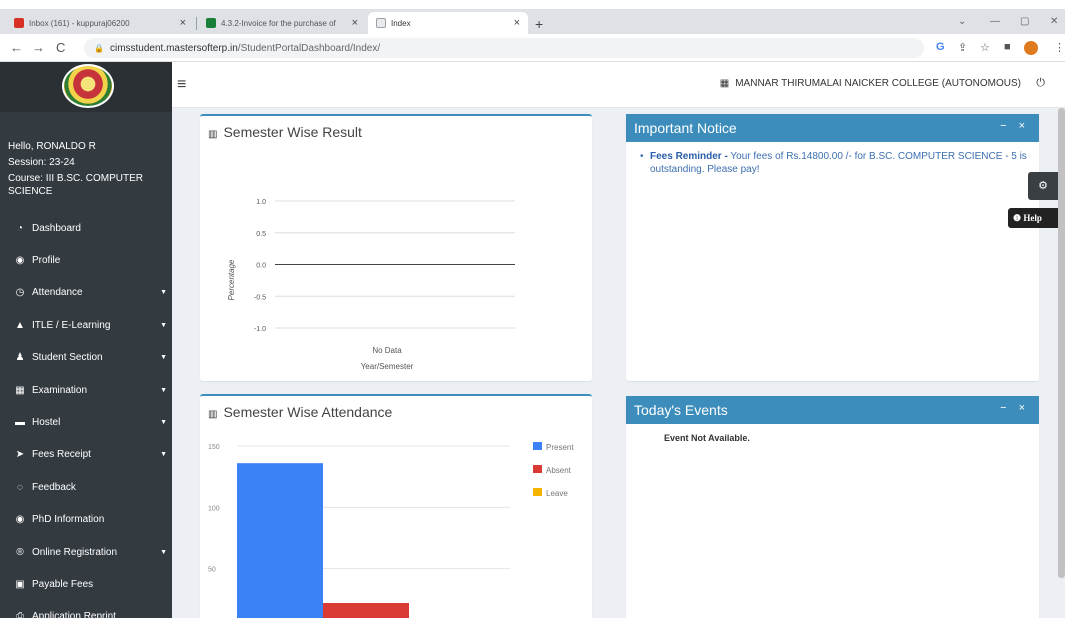 This screenshot has width=1065, height=618. Describe the element at coordinates (280, 540) in the screenshot. I see `bar-present` at that location.